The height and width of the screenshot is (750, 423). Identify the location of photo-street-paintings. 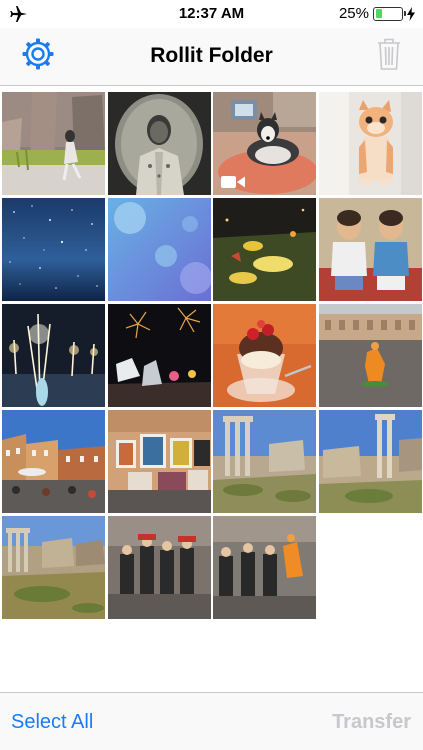
(159, 461).